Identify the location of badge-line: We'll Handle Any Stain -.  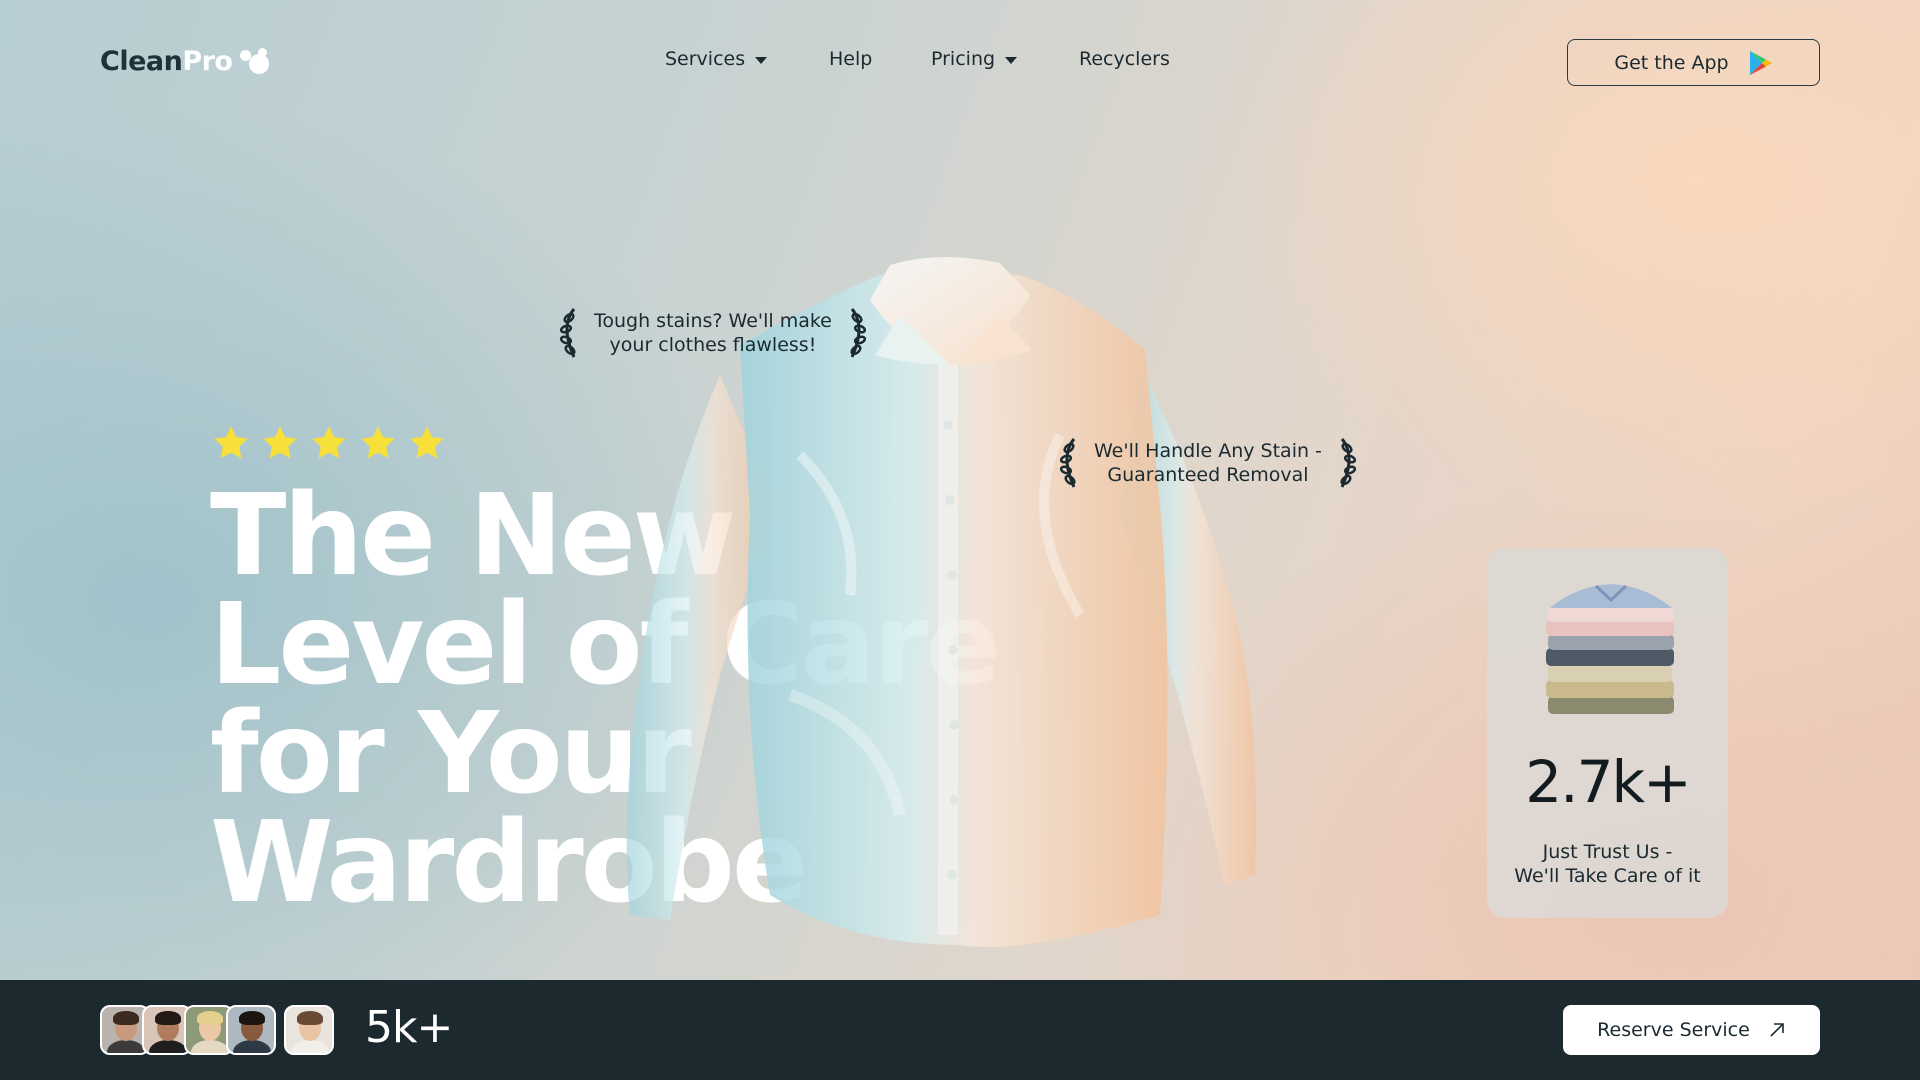
(1208, 451).